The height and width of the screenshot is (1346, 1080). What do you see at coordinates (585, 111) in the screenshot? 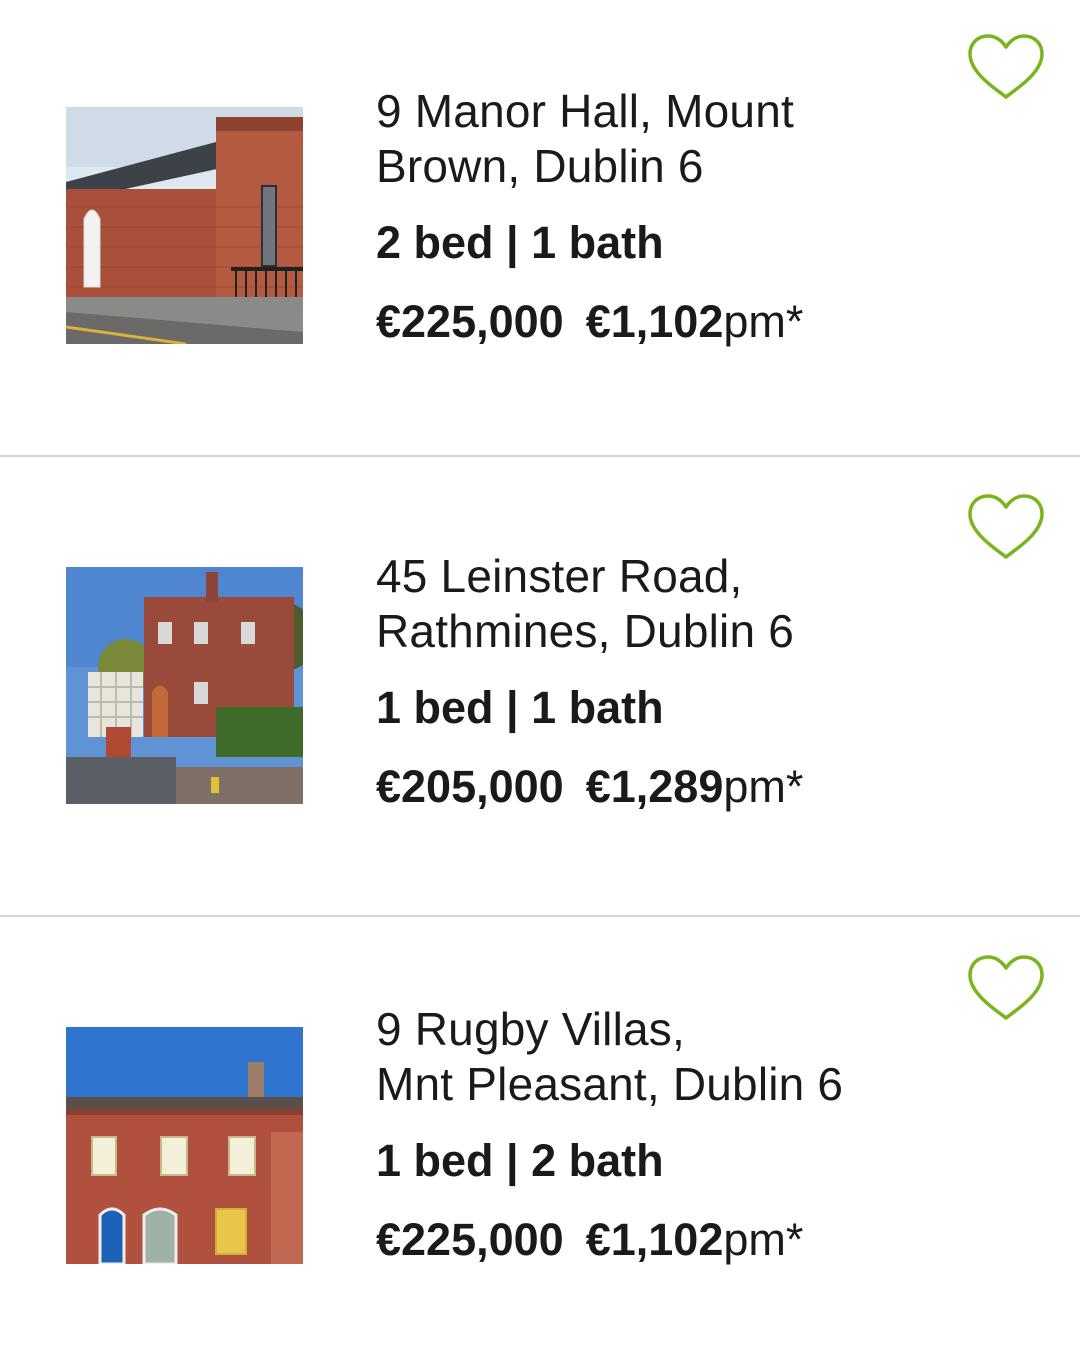
I see `address-line-1: 9 Manor Hall, Mount` at bounding box center [585, 111].